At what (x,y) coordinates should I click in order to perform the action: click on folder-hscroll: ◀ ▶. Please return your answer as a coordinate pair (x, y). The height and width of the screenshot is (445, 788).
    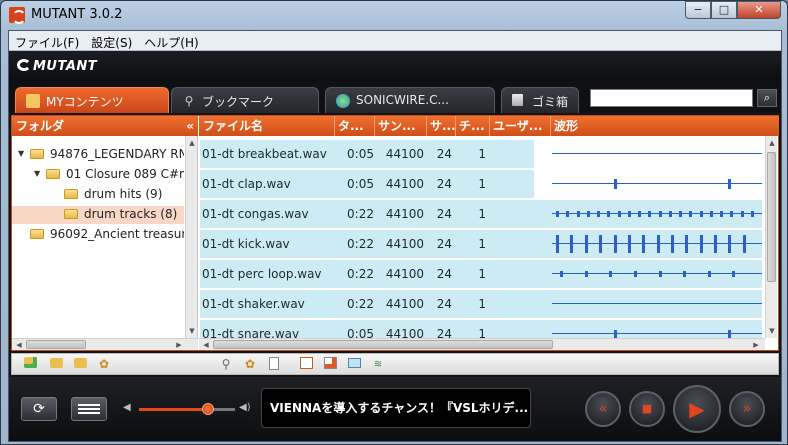
    Looking at the image, I should click on (105, 344).